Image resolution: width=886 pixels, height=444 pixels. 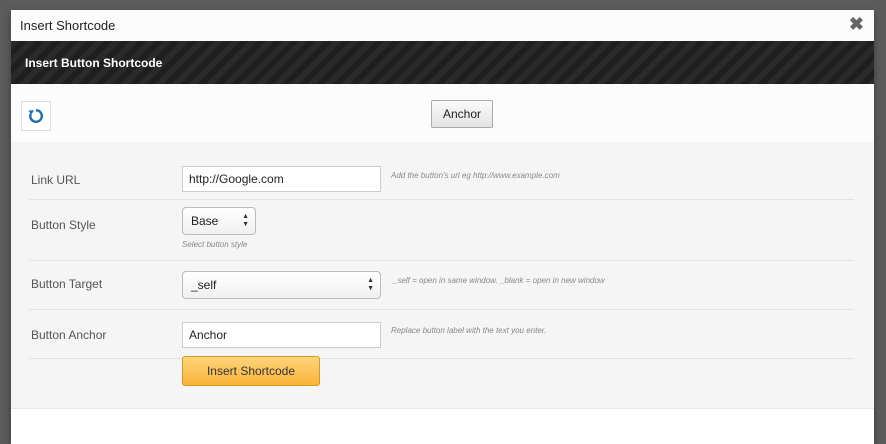 What do you see at coordinates (63, 225) in the screenshot?
I see `button-style-label: Button Style` at bounding box center [63, 225].